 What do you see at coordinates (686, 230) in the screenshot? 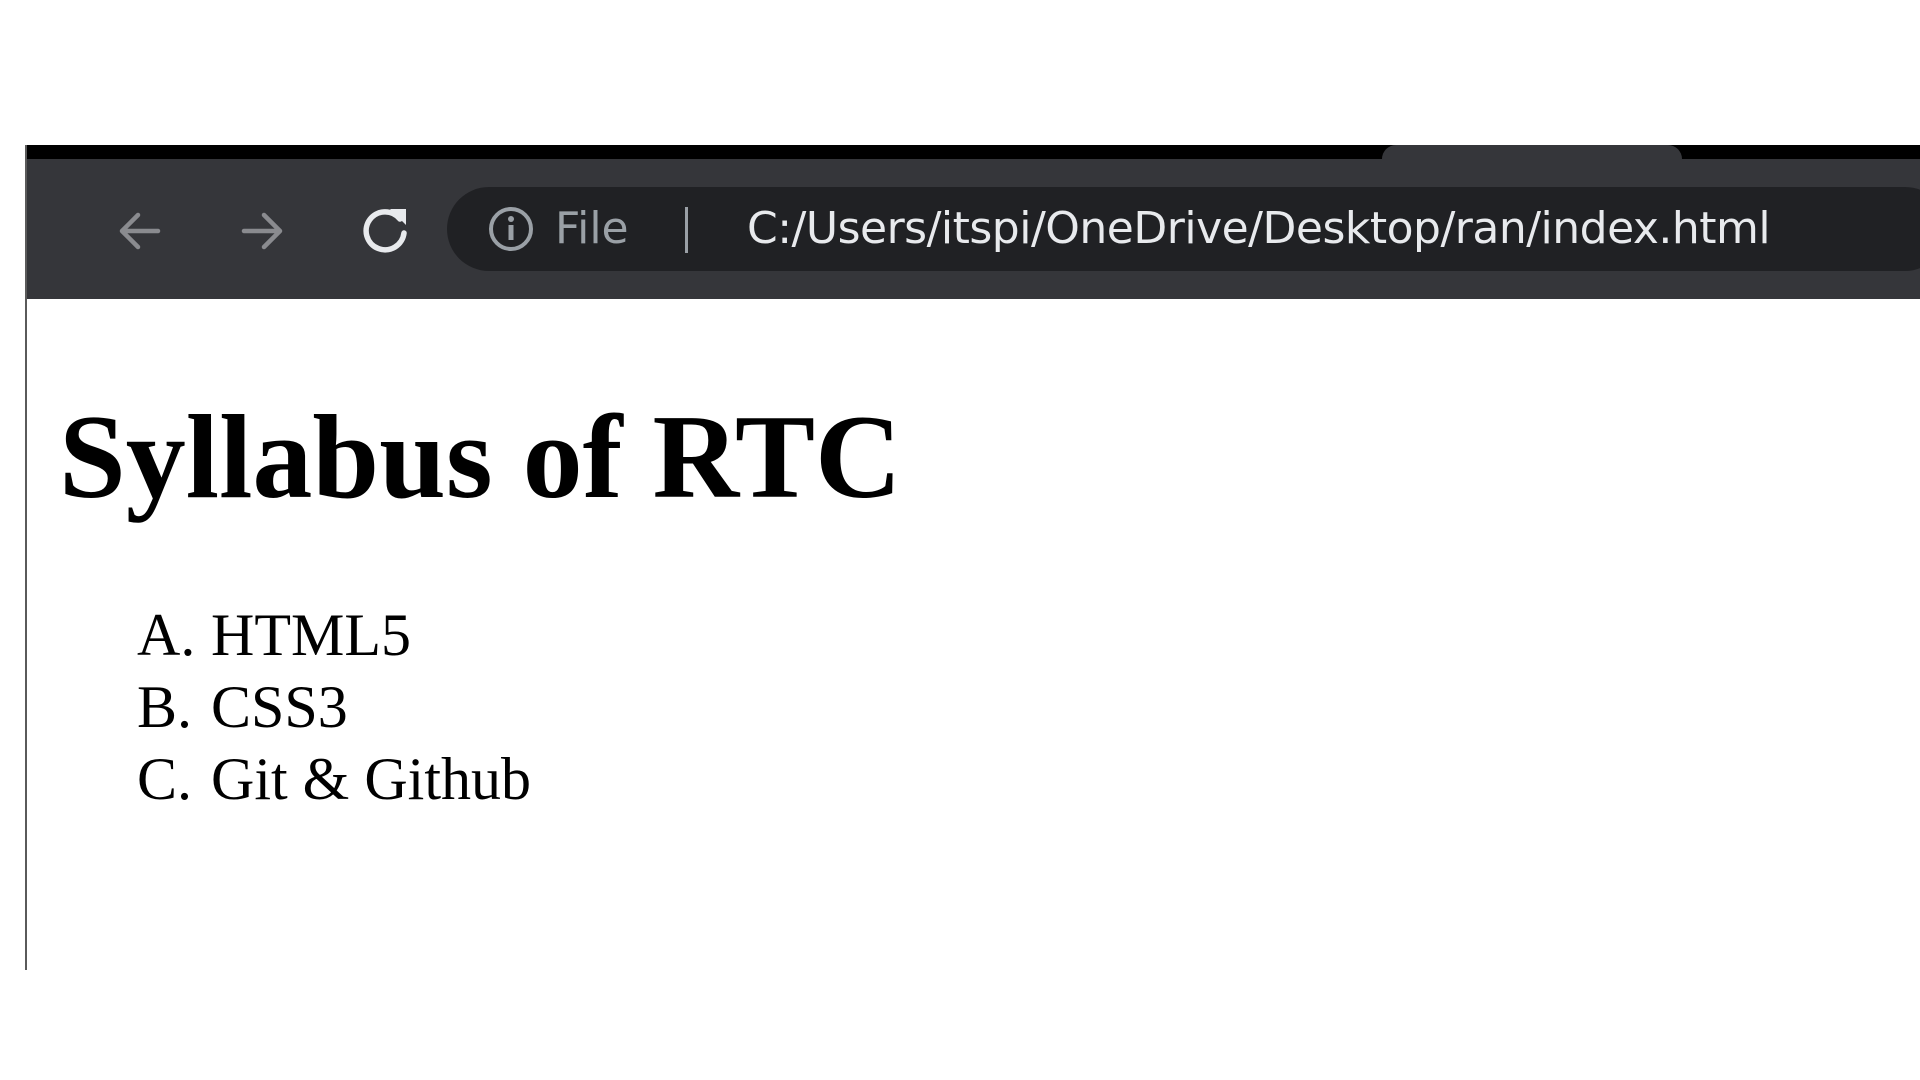
I see `address-divider` at bounding box center [686, 230].